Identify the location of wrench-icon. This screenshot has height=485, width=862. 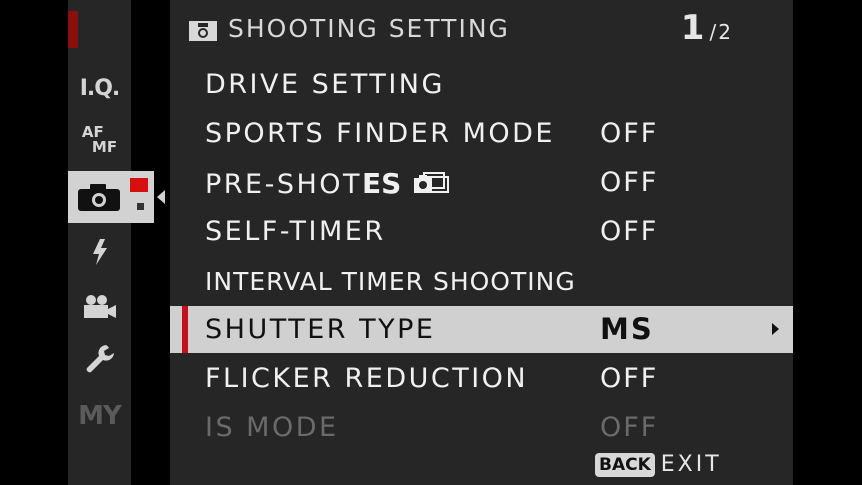
(100, 359).